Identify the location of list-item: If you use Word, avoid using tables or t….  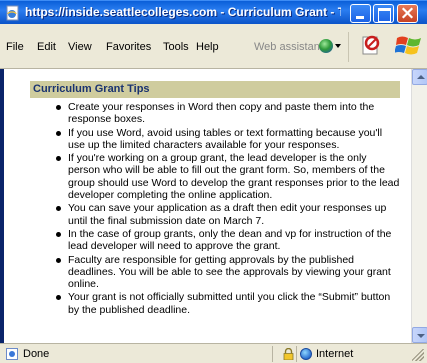
(215, 139).